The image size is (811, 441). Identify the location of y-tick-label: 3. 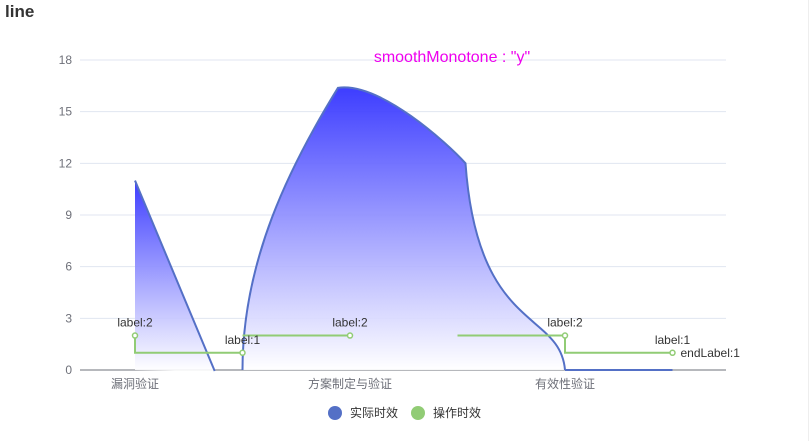
(68, 318).